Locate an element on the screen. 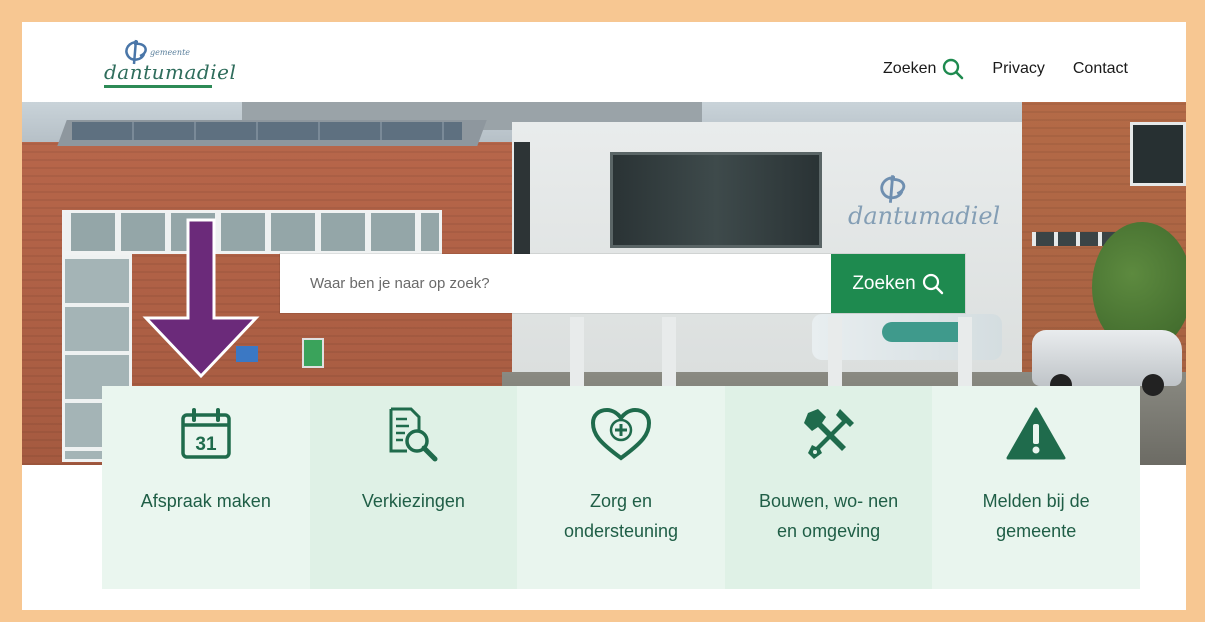 Image resolution: width=1205 pixels, height=622 pixels. tile-bouwen-wonen-omgeving: Bouwen, wo- nen en omgeving is located at coordinates (828, 487).